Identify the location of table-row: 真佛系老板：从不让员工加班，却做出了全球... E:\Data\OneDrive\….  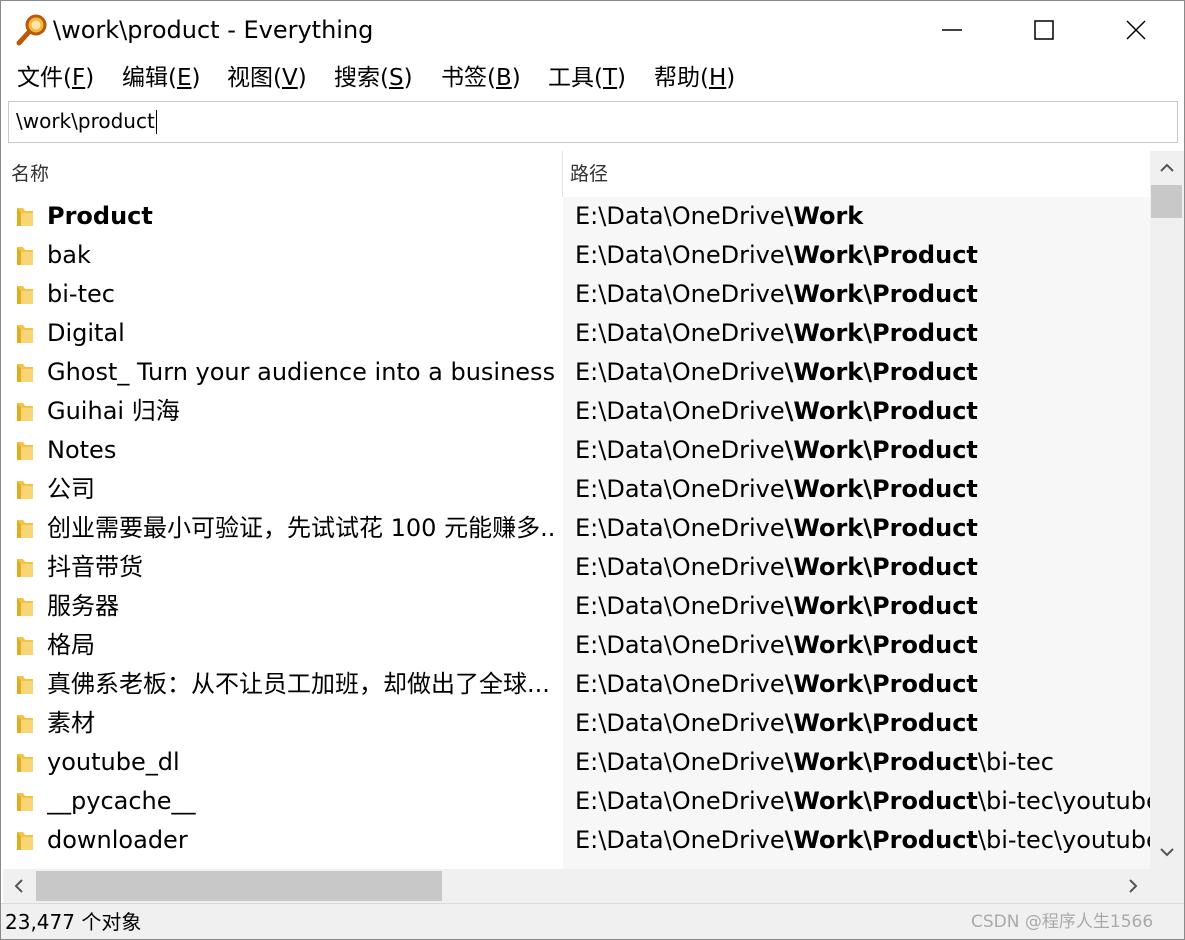
(576, 684).